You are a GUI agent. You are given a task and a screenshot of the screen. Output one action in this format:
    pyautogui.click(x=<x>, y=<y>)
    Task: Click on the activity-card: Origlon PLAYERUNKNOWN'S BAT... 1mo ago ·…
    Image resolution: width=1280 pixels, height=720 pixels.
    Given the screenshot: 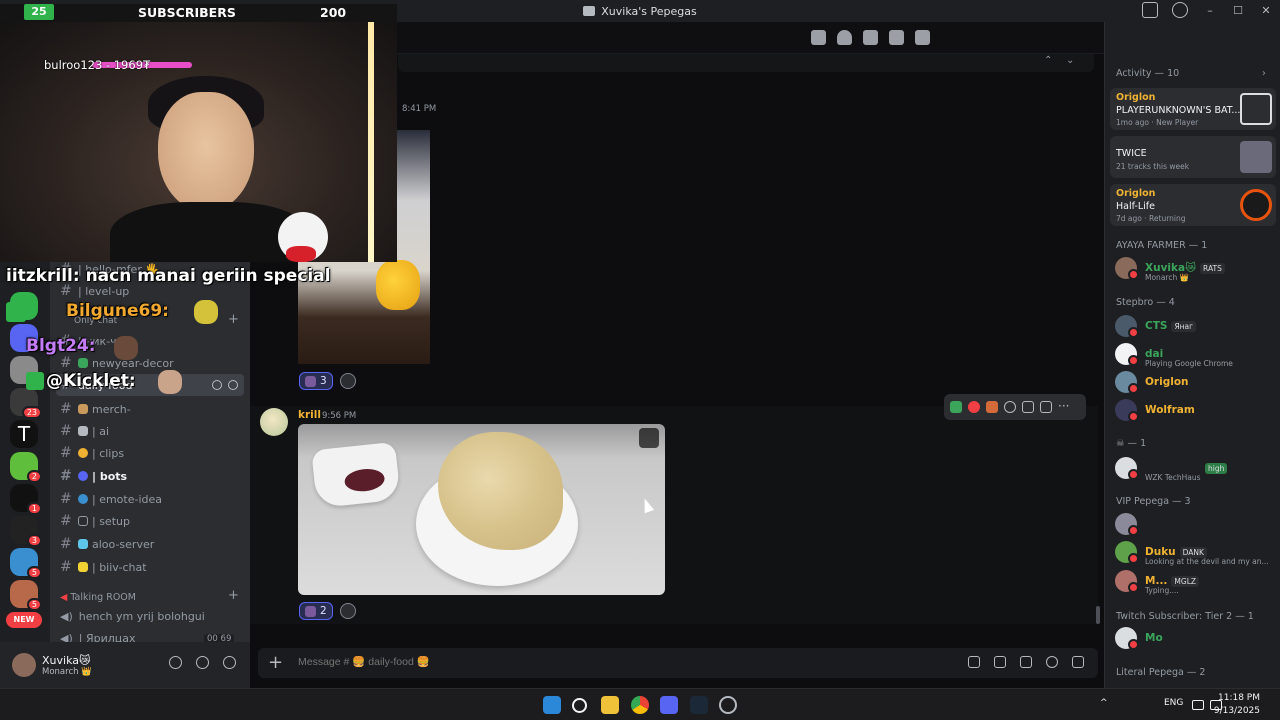 What is the action you would take?
    pyautogui.click(x=1193, y=109)
    